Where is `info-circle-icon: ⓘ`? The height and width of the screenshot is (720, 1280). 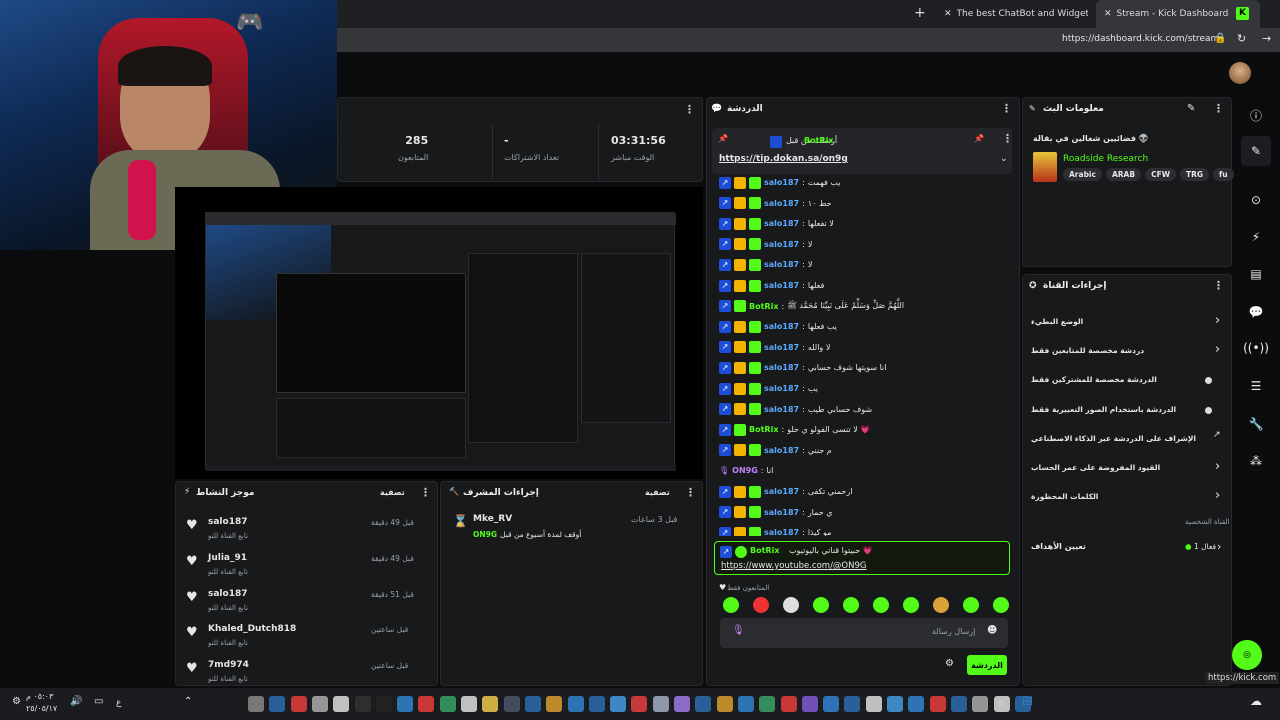 info-circle-icon: ⓘ is located at coordinates (1256, 115).